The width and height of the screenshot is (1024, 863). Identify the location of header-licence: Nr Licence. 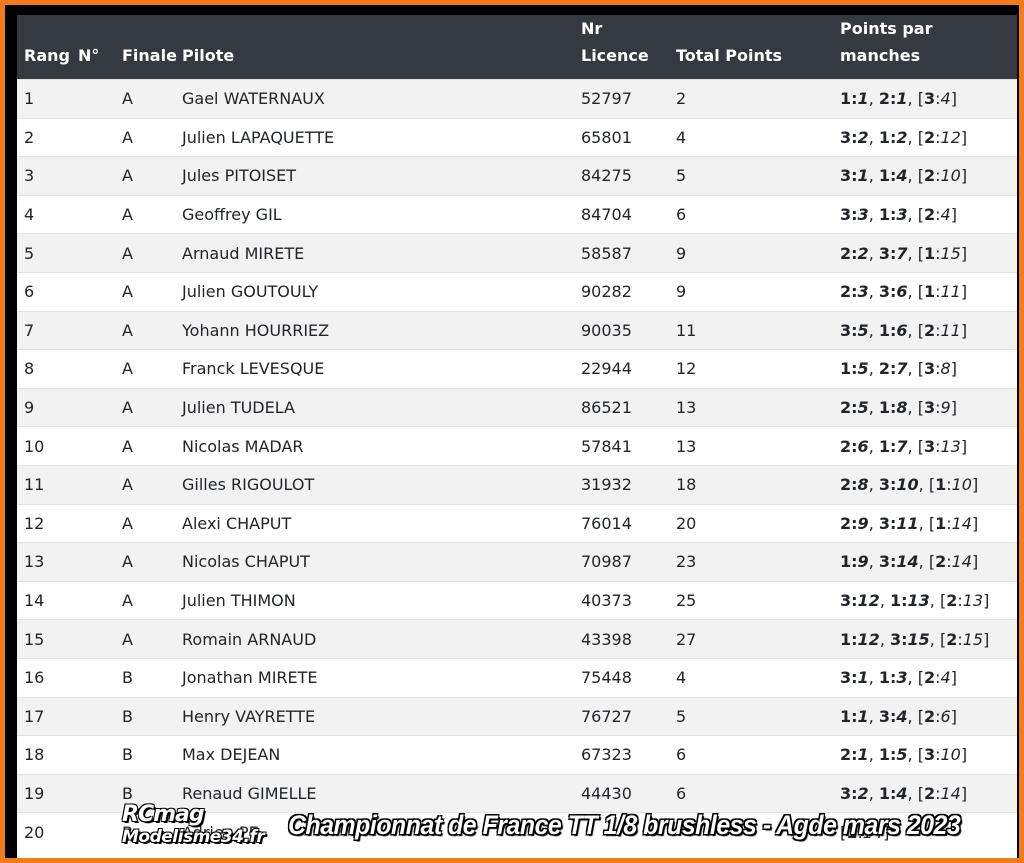
(621, 47).